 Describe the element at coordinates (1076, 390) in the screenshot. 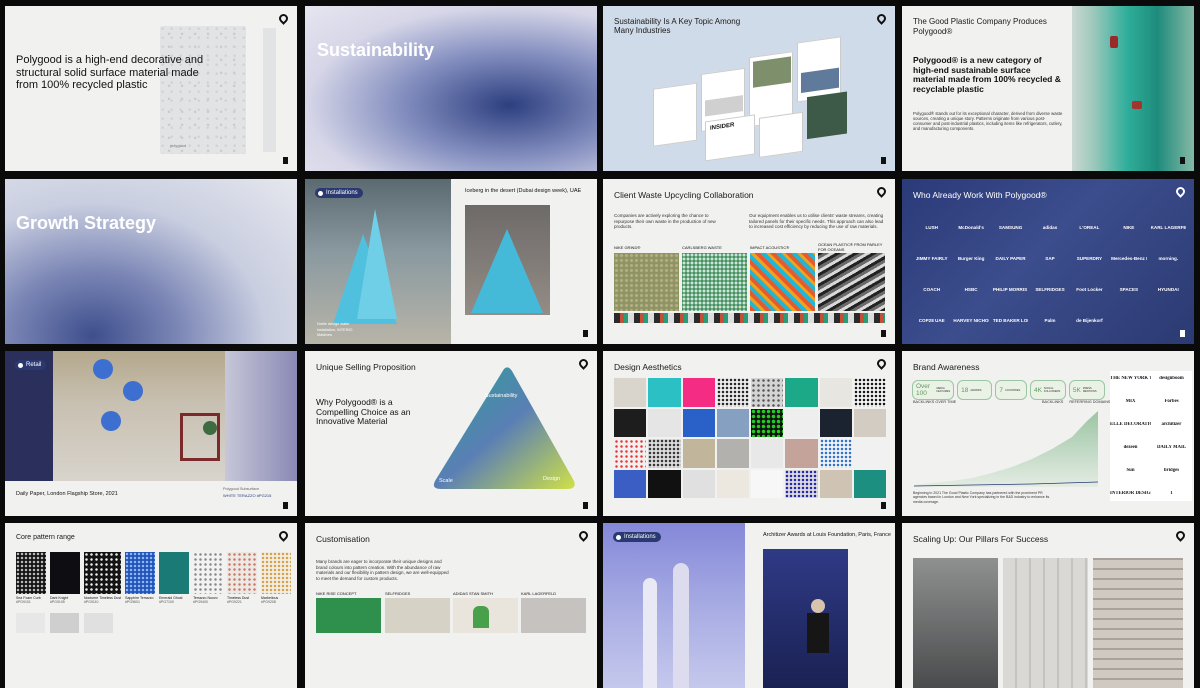

I see `stat-value: 5K` at that location.